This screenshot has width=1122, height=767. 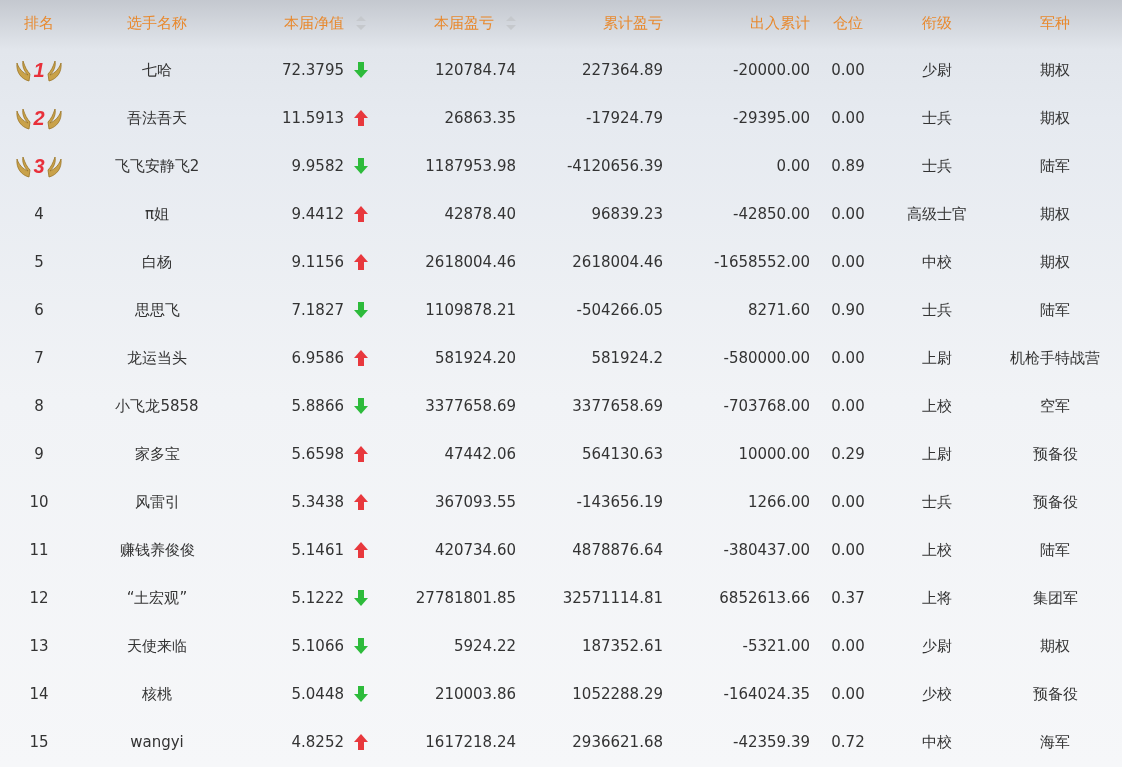 What do you see at coordinates (617, 262) in the screenshot?
I see `table-cell: 2618004.46` at bounding box center [617, 262].